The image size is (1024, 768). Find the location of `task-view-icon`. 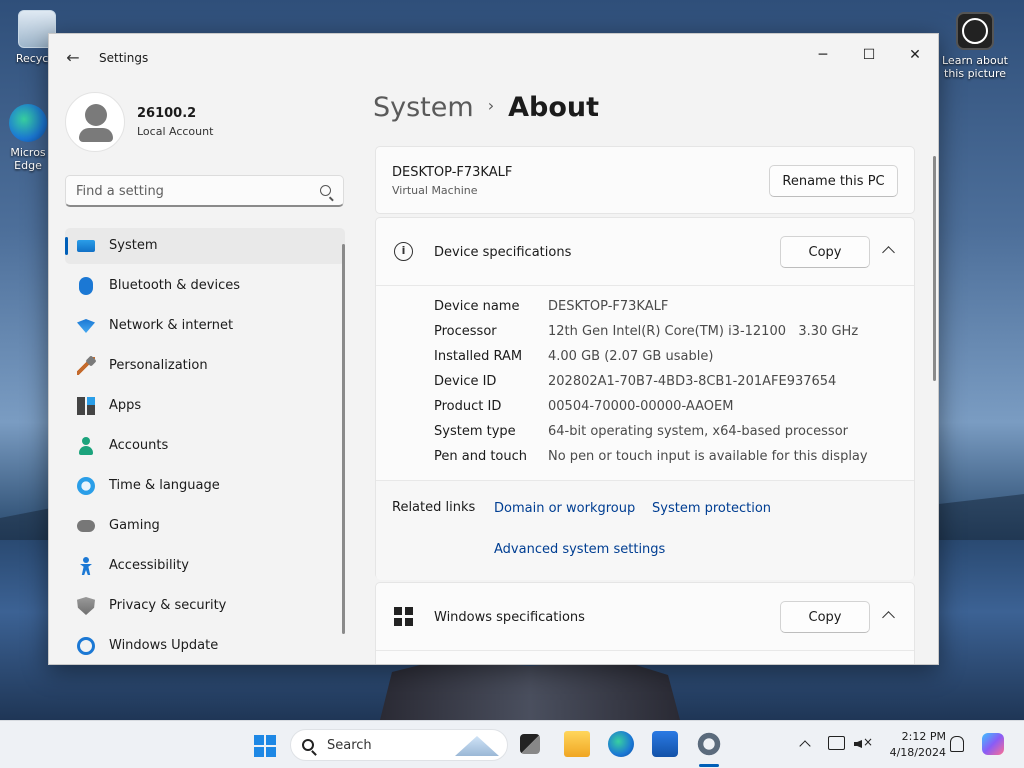

task-view-icon is located at coordinates (530, 744).